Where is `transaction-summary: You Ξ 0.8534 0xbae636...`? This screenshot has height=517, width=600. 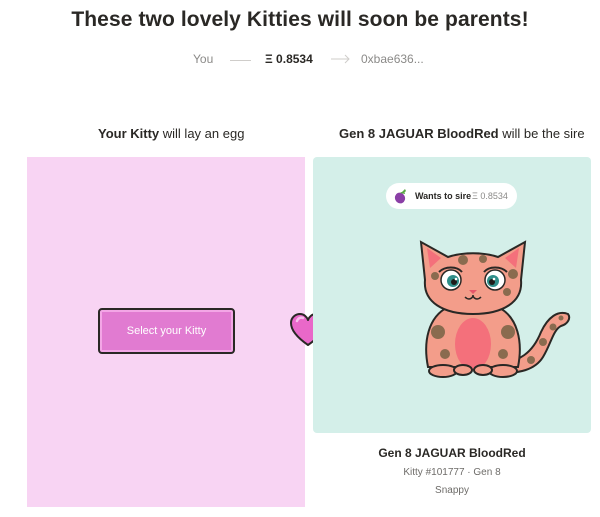
transaction-summary: You Ξ 0.8534 0xbae636... is located at coordinates (300, 60).